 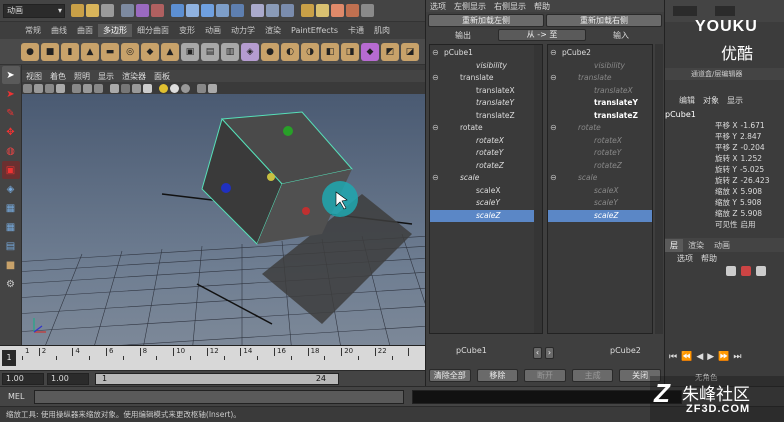 What do you see at coordinates (38, 88) in the screenshot?
I see `lock-camera-icon` at bounding box center [38, 88].